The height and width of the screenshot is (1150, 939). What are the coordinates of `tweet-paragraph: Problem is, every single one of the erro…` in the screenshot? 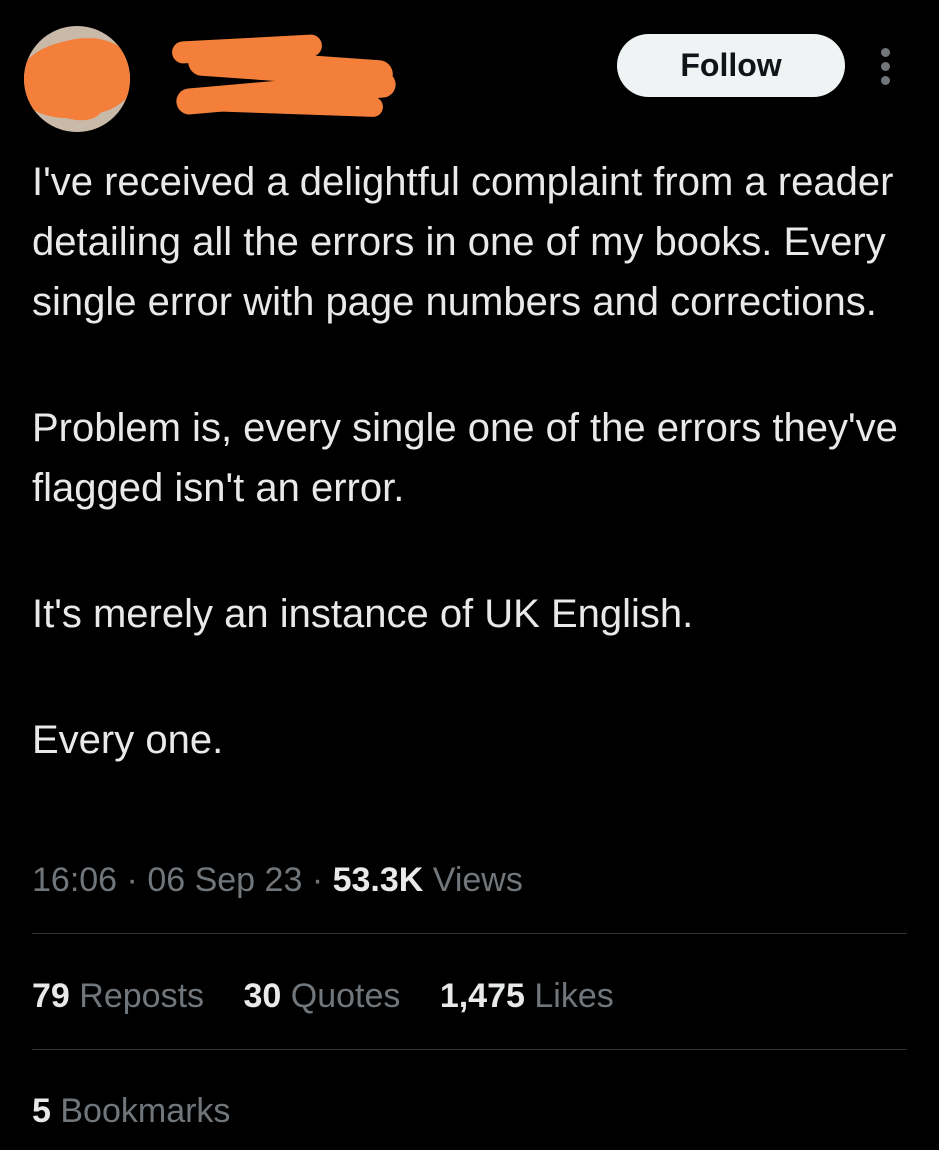 It's located at (465, 458).